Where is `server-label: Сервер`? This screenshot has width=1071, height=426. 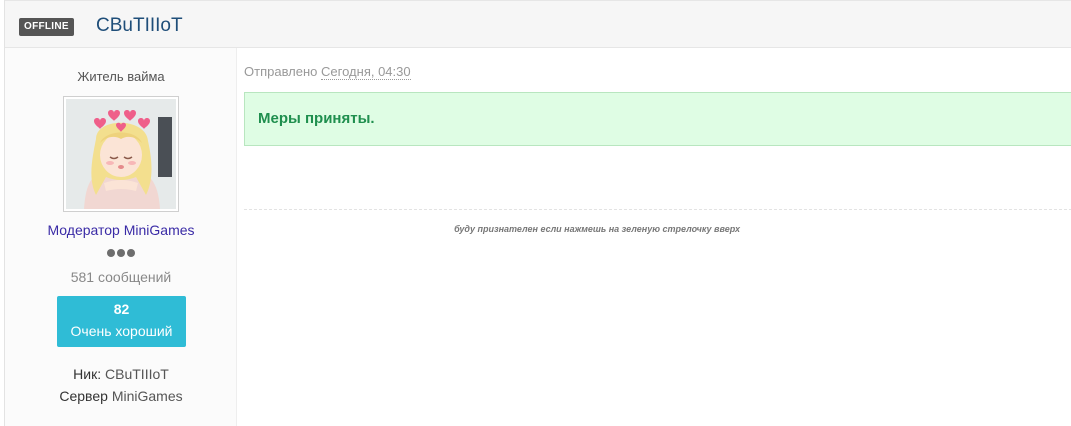 server-label: Сервер is located at coordinates (83, 396).